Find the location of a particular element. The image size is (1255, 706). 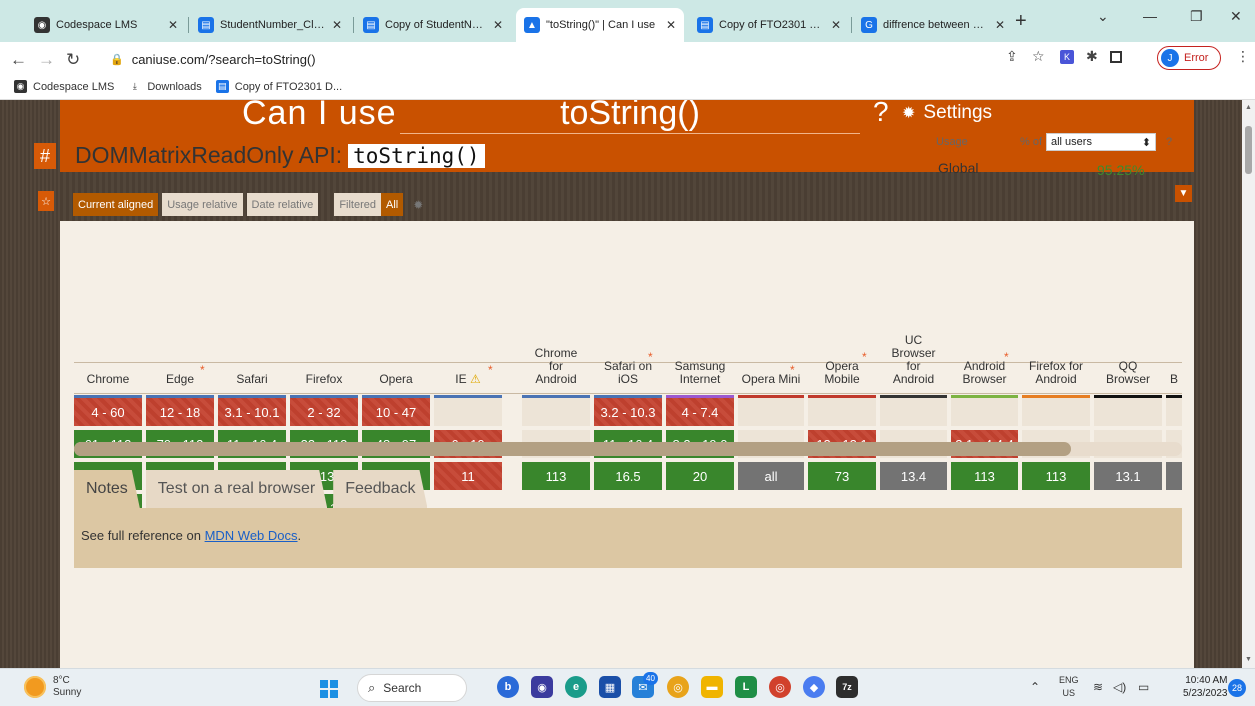

menu-kebab-icon: ⋮ is located at coordinates (1243, 56).